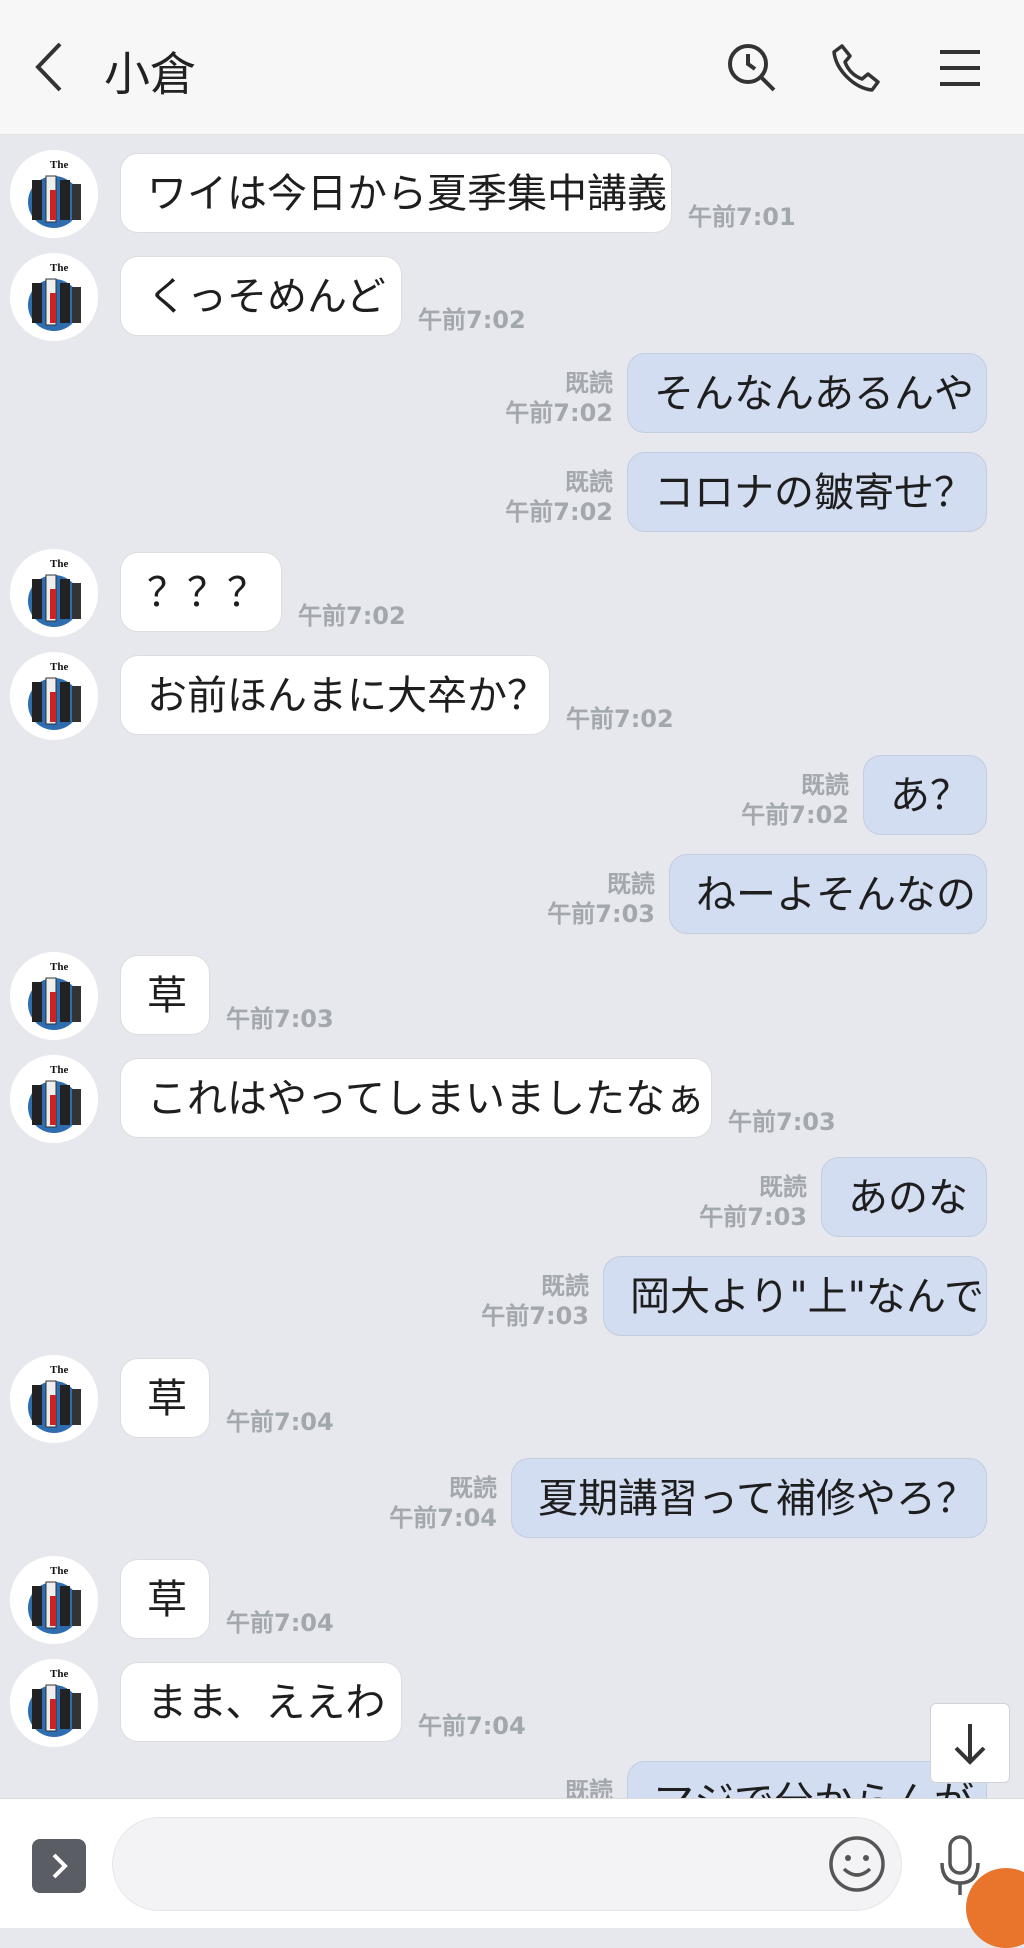 This screenshot has height=1948, width=1024. I want to click on composer-bar, so click(512, 1863).